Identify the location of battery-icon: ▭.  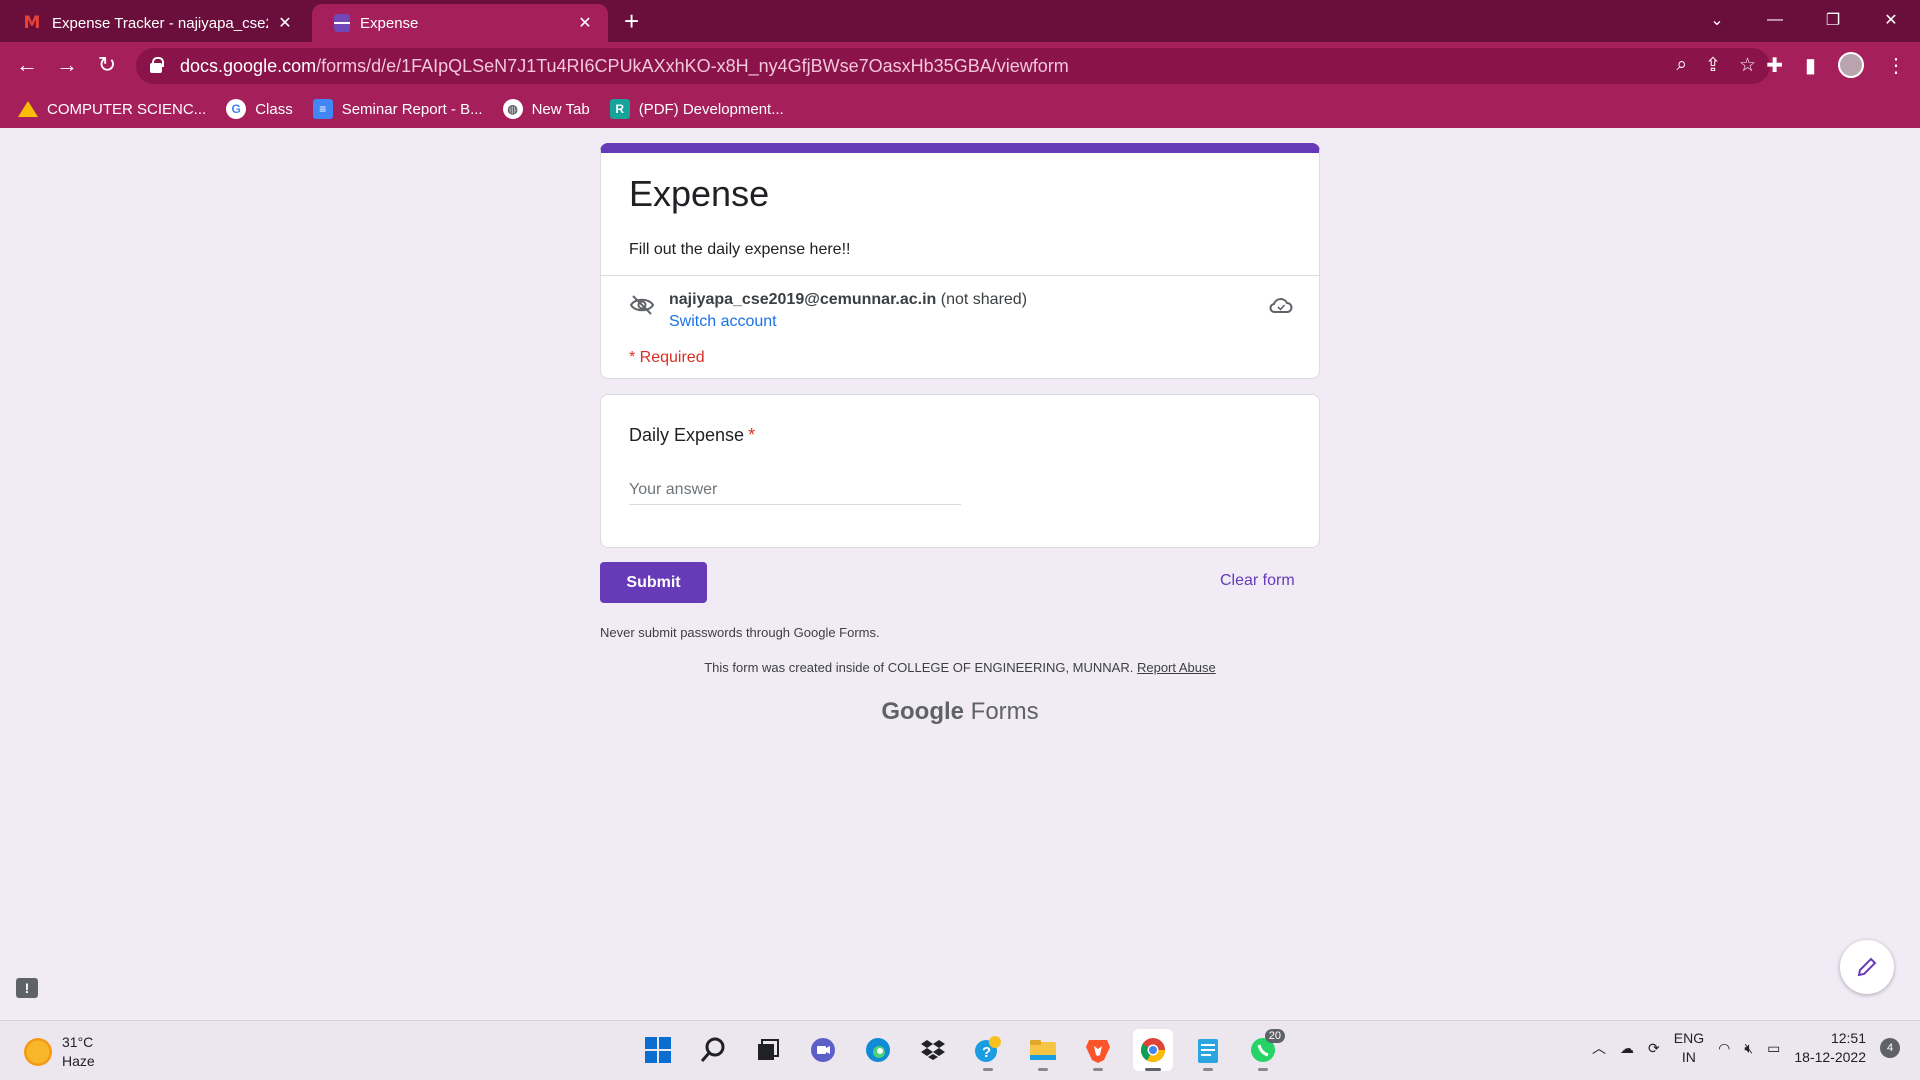
(1773, 1048).